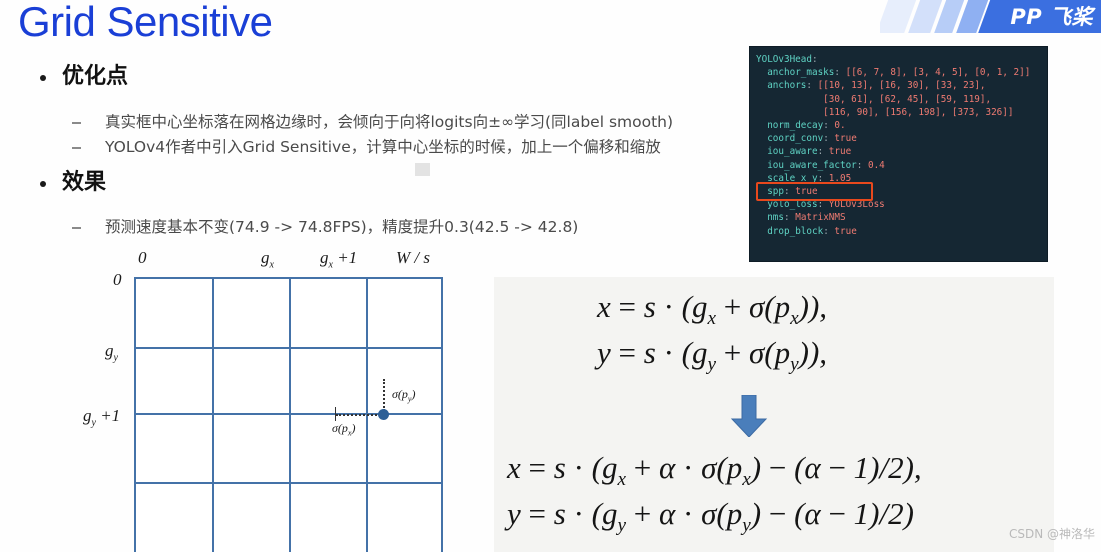  What do you see at coordinates (95, 76) in the screenshot?
I see `section-heading-label: 优化点` at bounding box center [95, 76].